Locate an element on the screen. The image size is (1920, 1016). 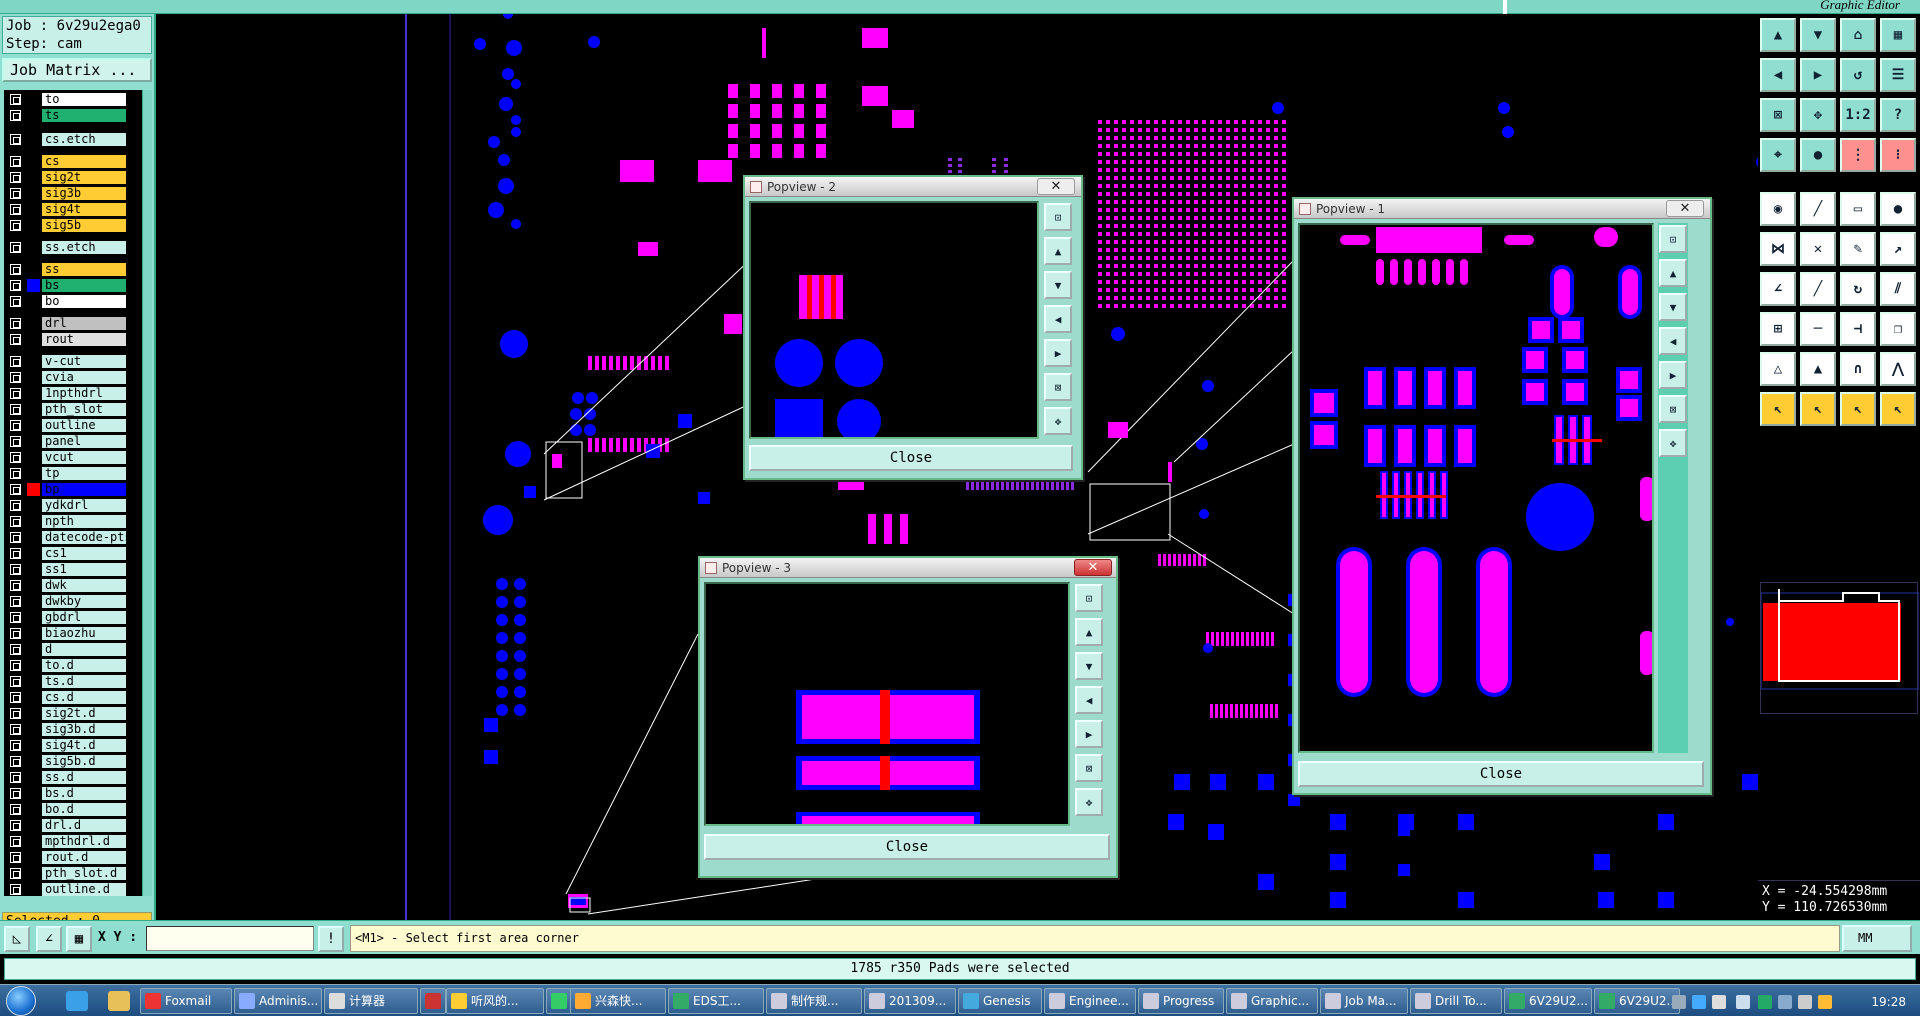
zoom-in-icon: ▼ is located at coordinates (1818, 35).